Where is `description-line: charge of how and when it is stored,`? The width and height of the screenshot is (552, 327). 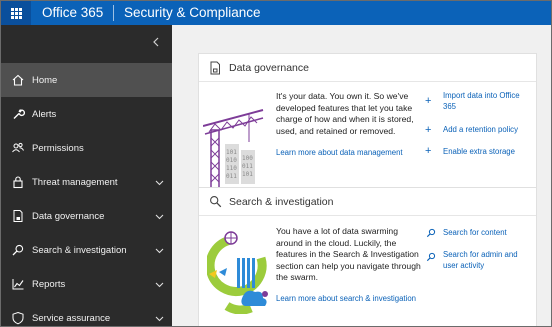 description-line: charge of how and when it is stored, is located at coordinates (345, 119).